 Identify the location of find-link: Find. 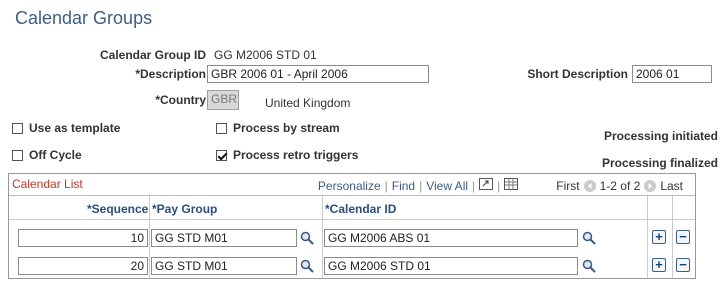
(403, 186).